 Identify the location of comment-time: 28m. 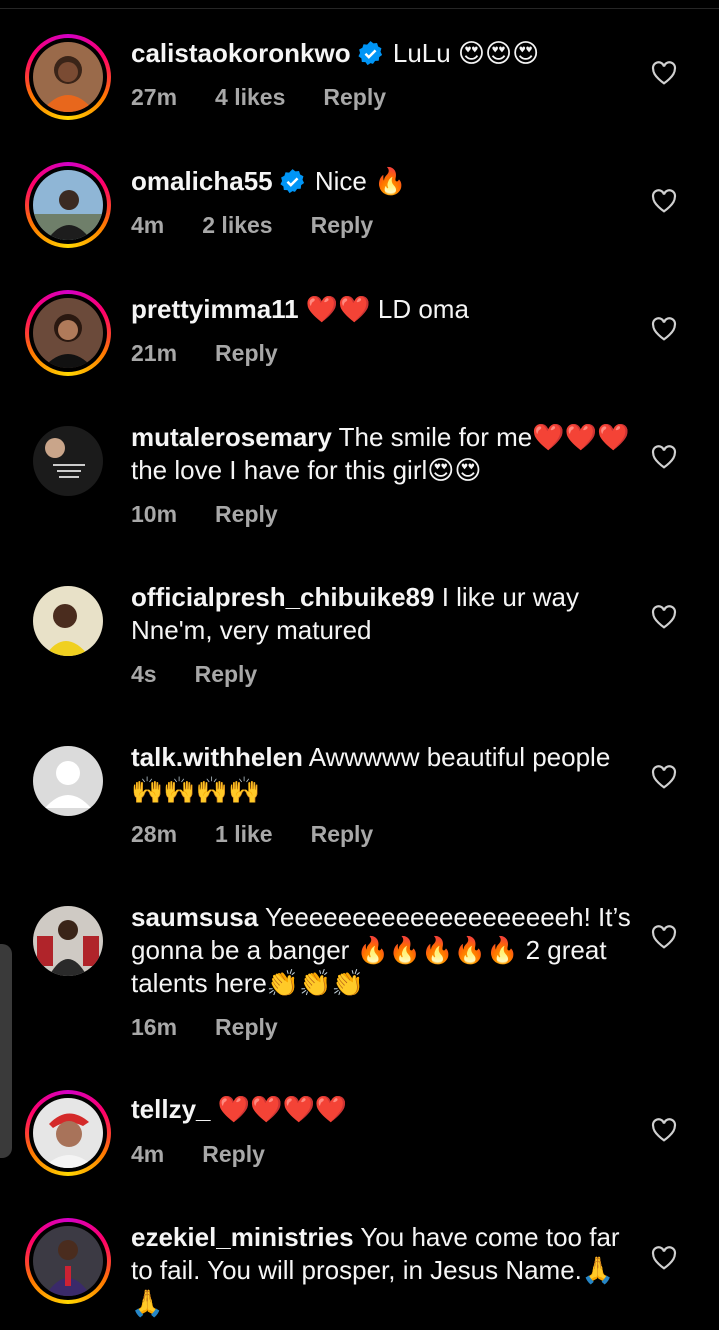
(154, 834).